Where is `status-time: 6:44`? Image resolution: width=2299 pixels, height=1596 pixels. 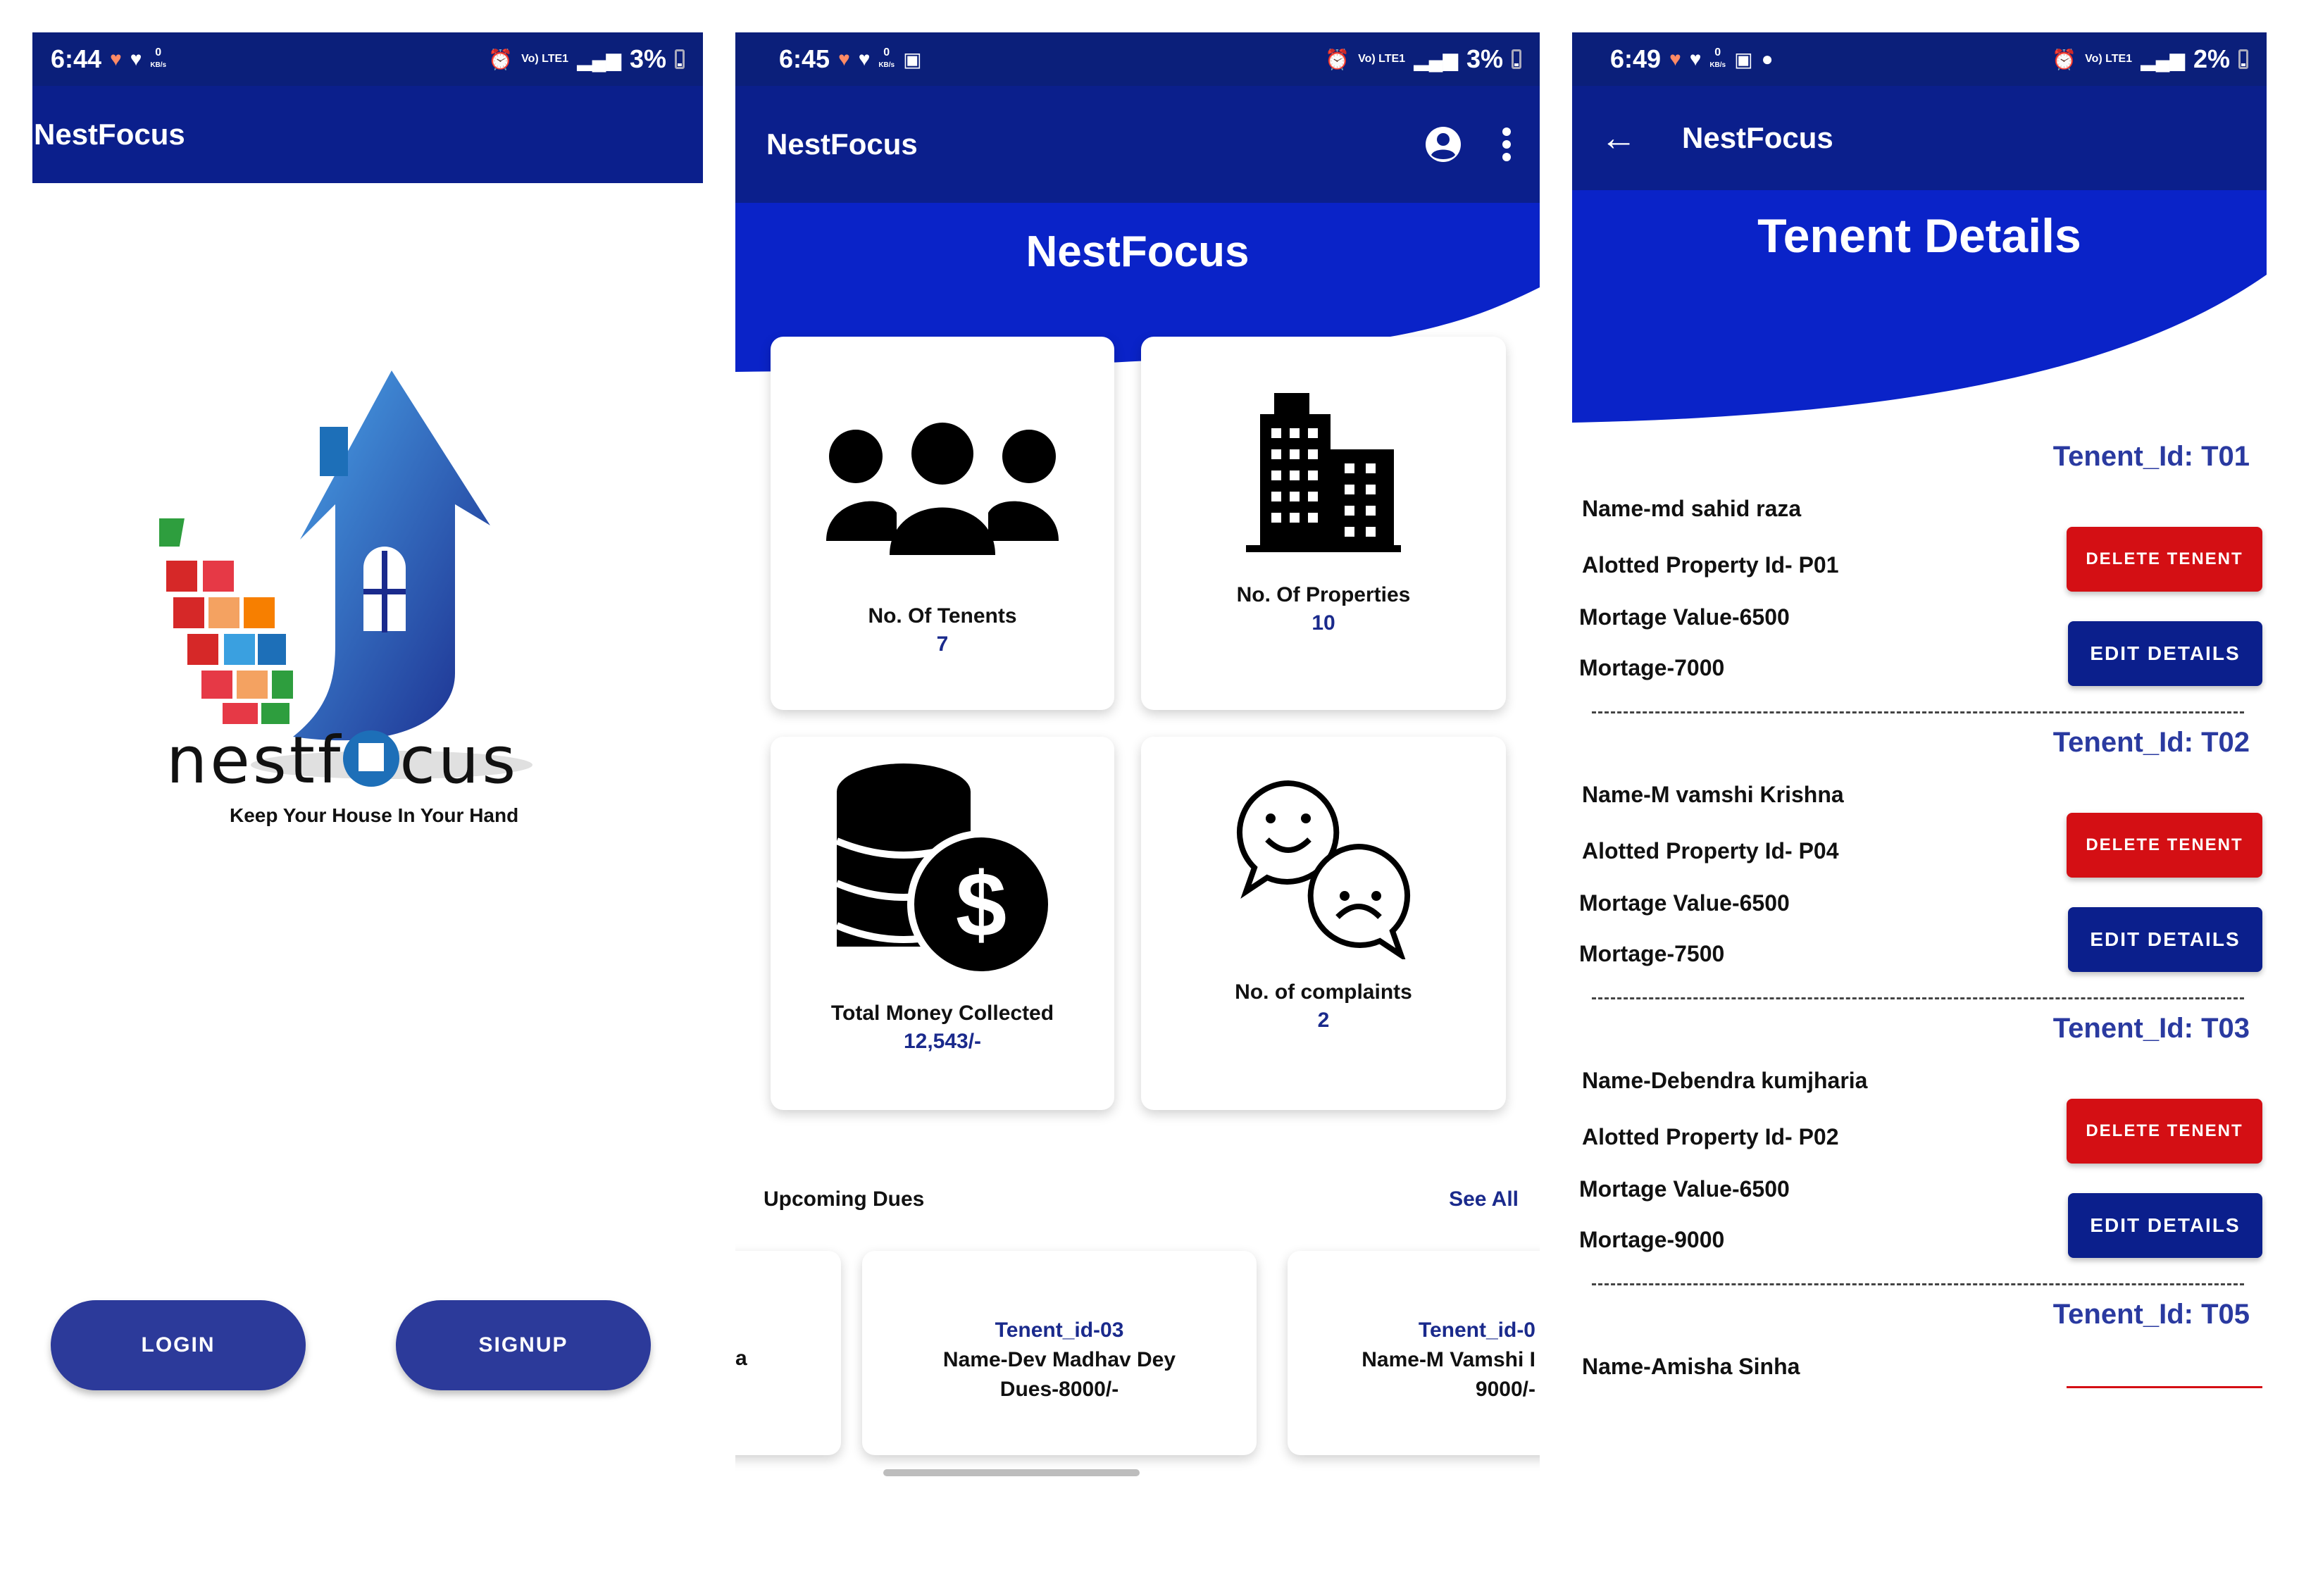
status-time: 6:44 is located at coordinates (76, 58).